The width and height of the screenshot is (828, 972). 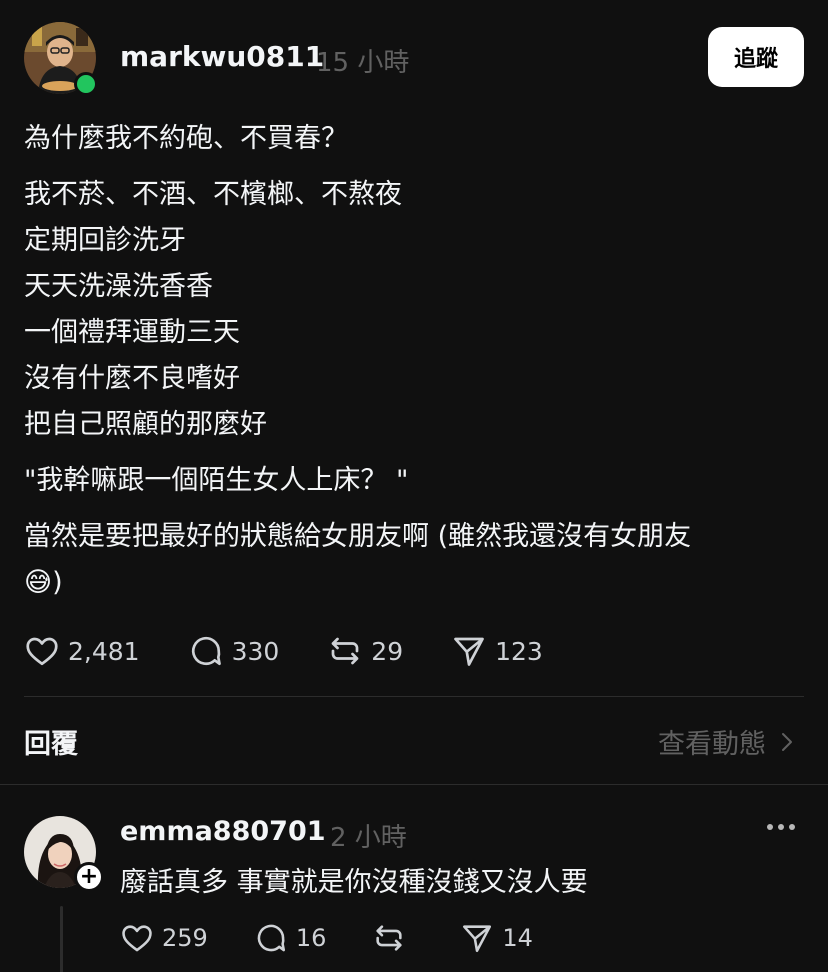 I want to click on post-line: 沒有什麼不良嗜好, so click(x=132, y=378).